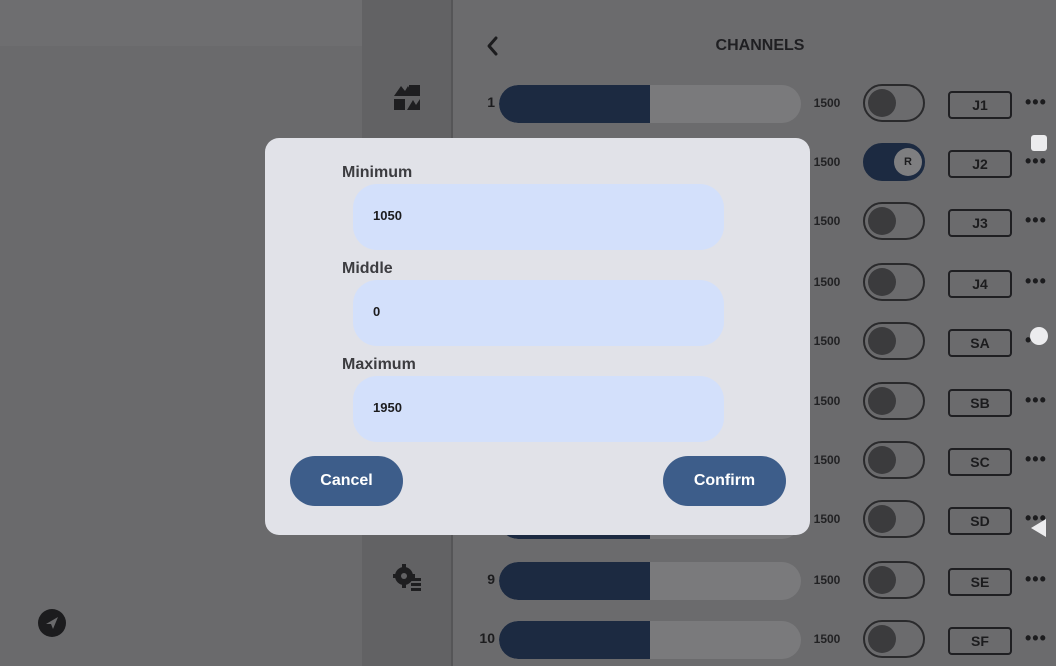 The height and width of the screenshot is (666, 1056). What do you see at coordinates (760, 45) in the screenshot?
I see `page-title: CHANNELS` at bounding box center [760, 45].